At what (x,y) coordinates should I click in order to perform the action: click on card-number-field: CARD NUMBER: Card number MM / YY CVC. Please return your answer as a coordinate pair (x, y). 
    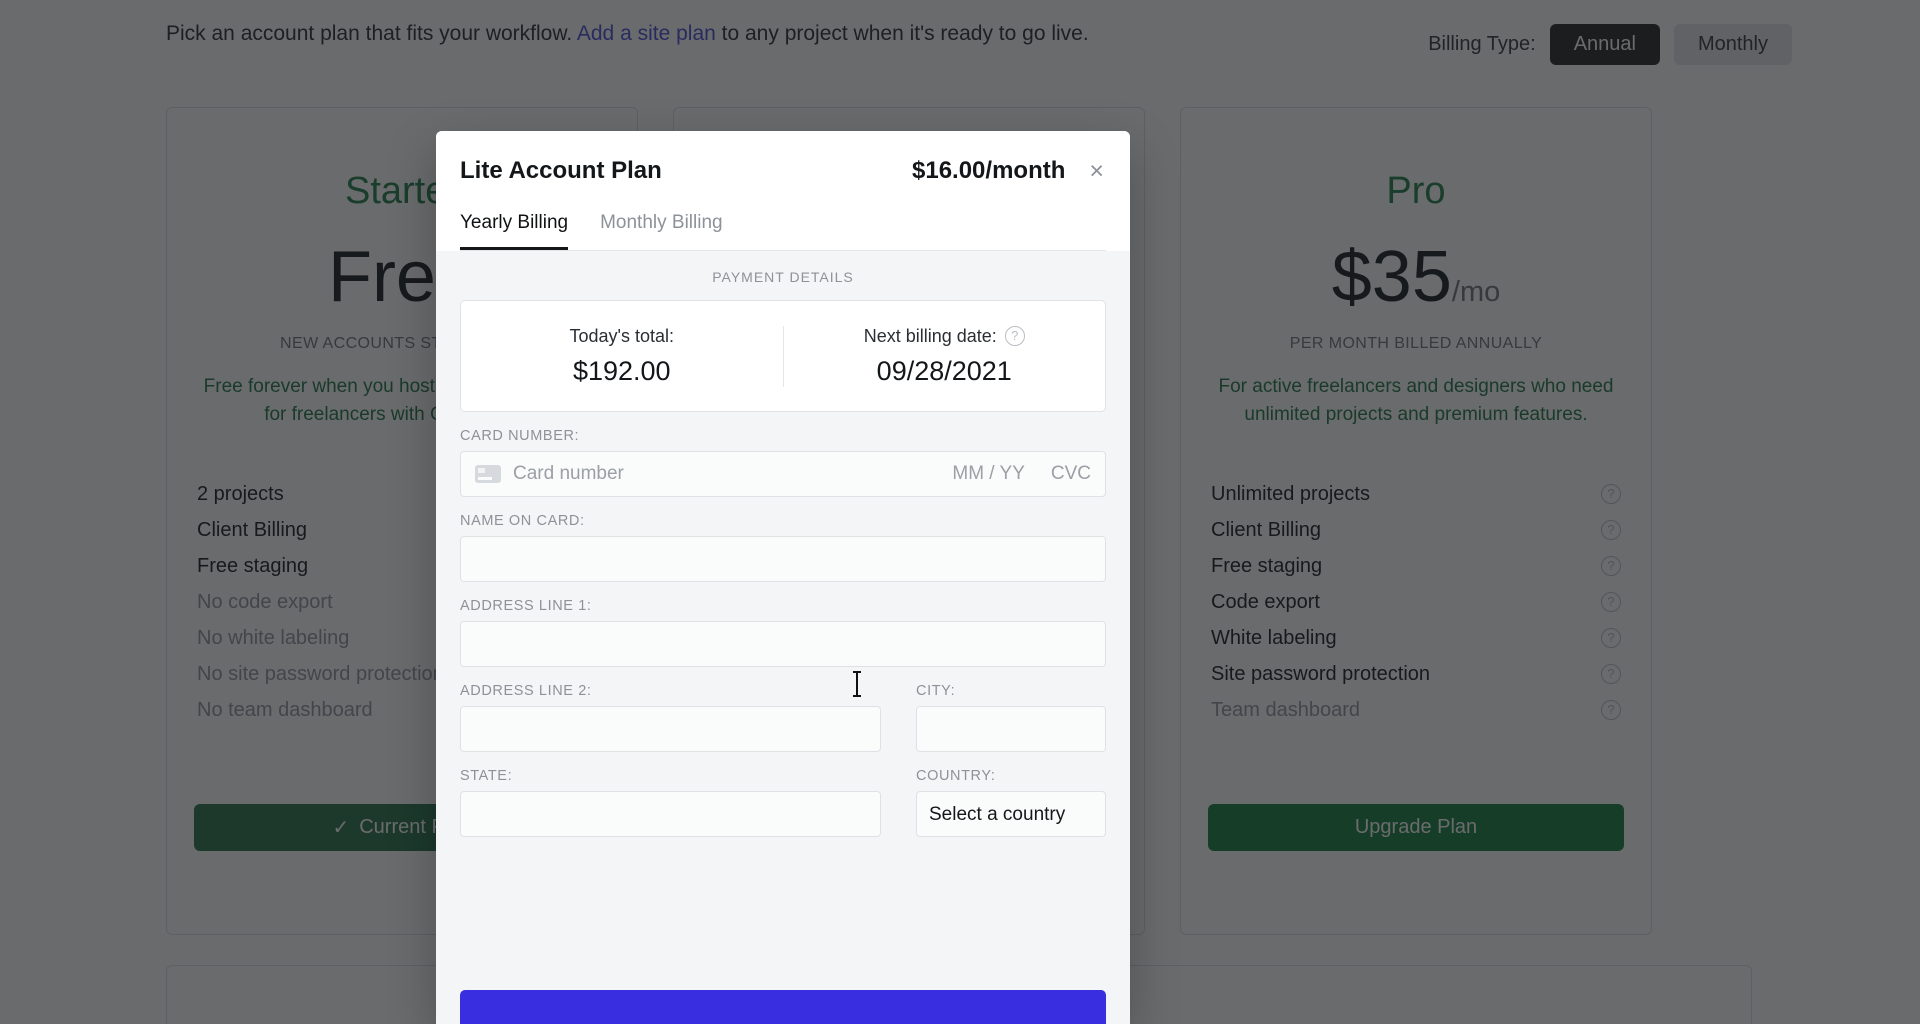
    Looking at the image, I should click on (783, 462).